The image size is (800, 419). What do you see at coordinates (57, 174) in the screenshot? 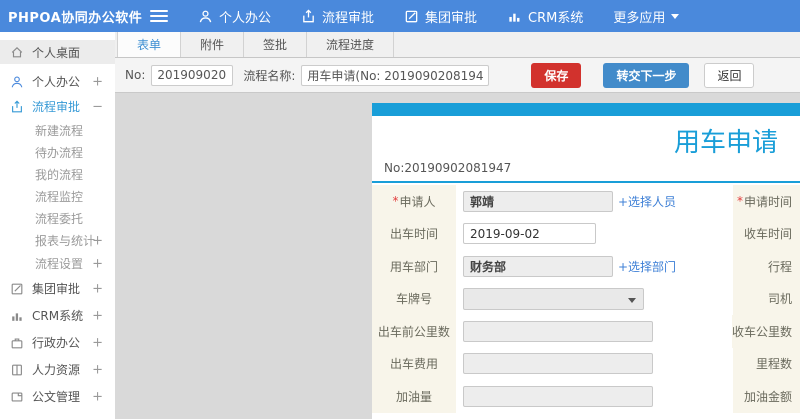
I see `sidebar-item-my-flow: 我的流程` at bounding box center [57, 174].